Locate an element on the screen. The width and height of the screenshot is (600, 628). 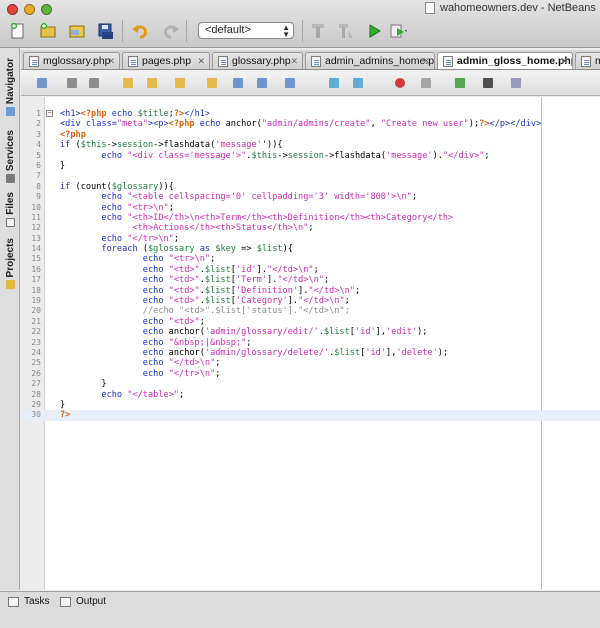
document-proxy-icon is located at coordinates (430, 8).